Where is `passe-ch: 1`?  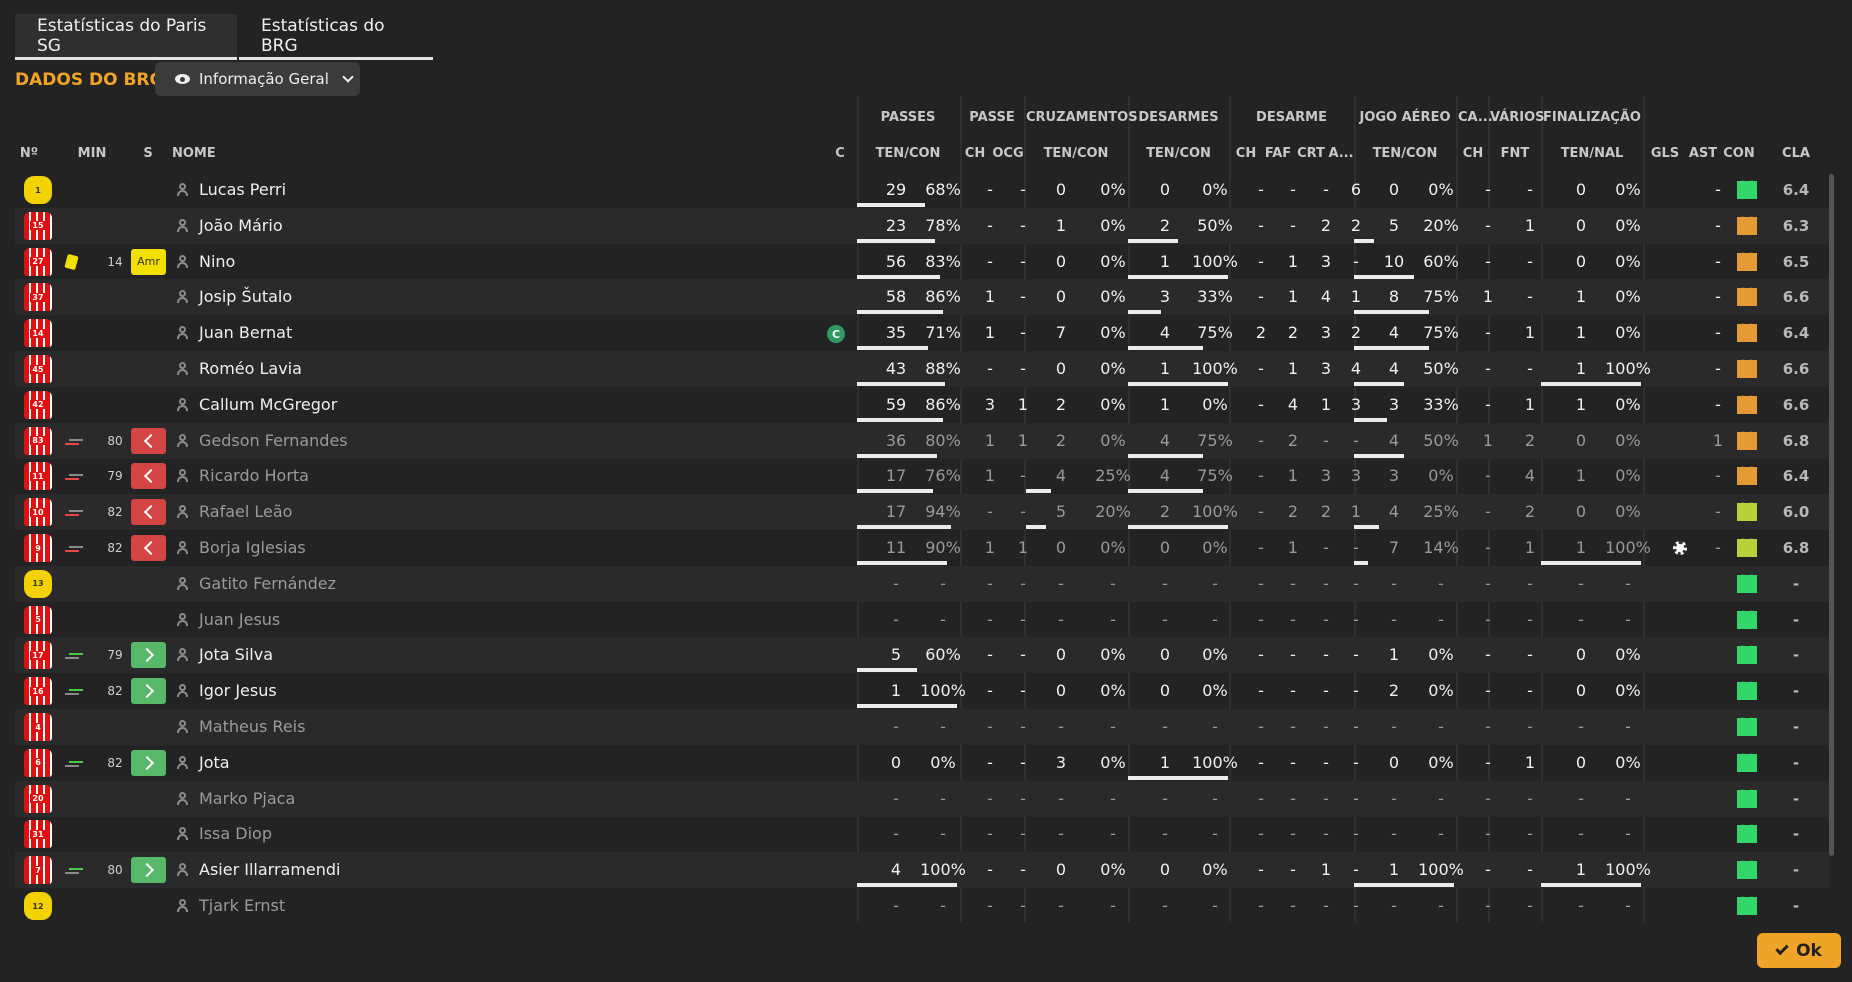 passe-ch: 1 is located at coordinates (990, 476).